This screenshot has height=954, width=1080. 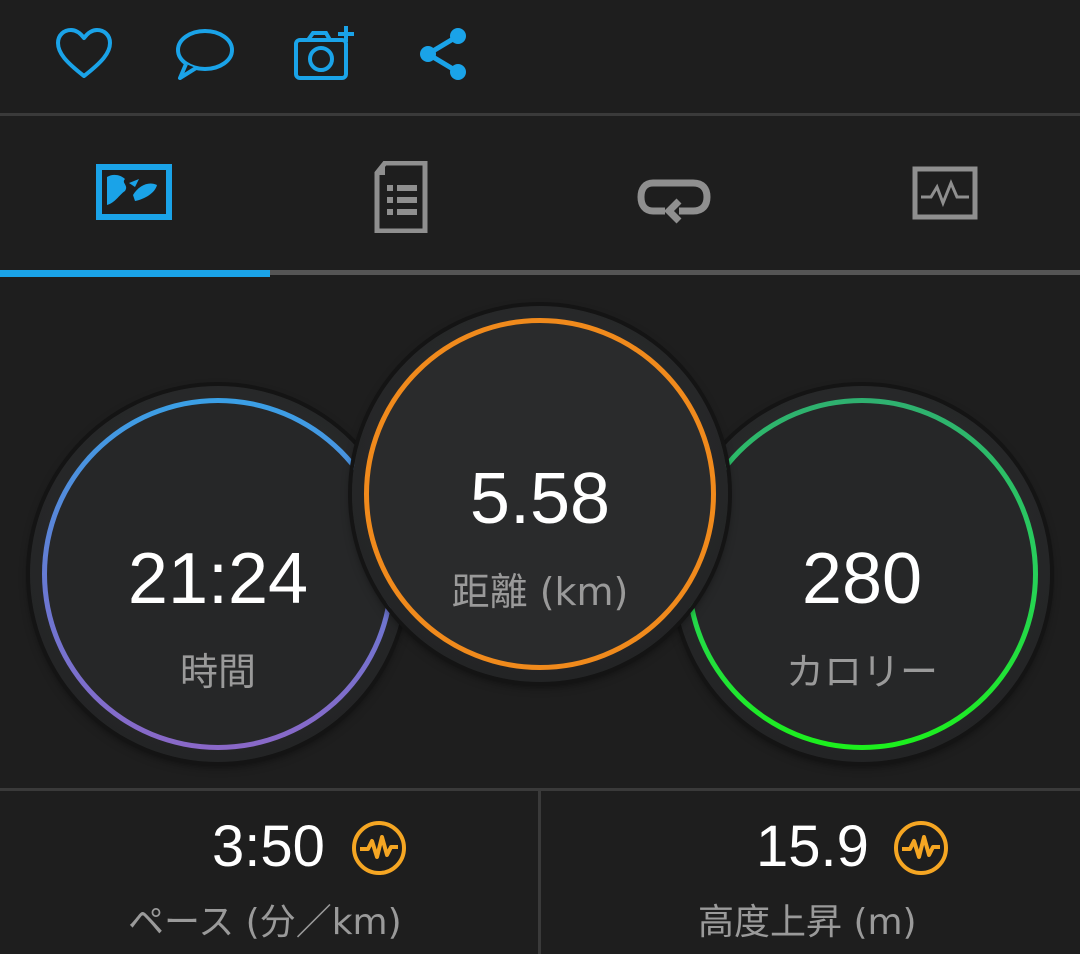 What do you see at coordinates (862, 579) in the screenshot?
I see `calories-value: 280` at bounding box center [862, 579].